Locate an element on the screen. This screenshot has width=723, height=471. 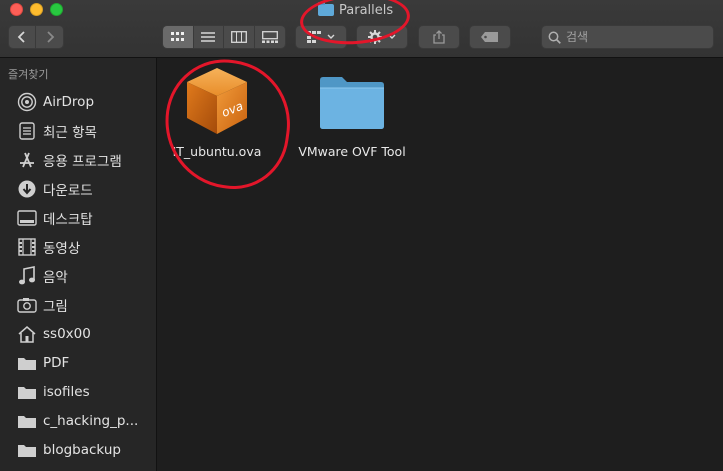
home-icon is located at coordinates (27, 334).